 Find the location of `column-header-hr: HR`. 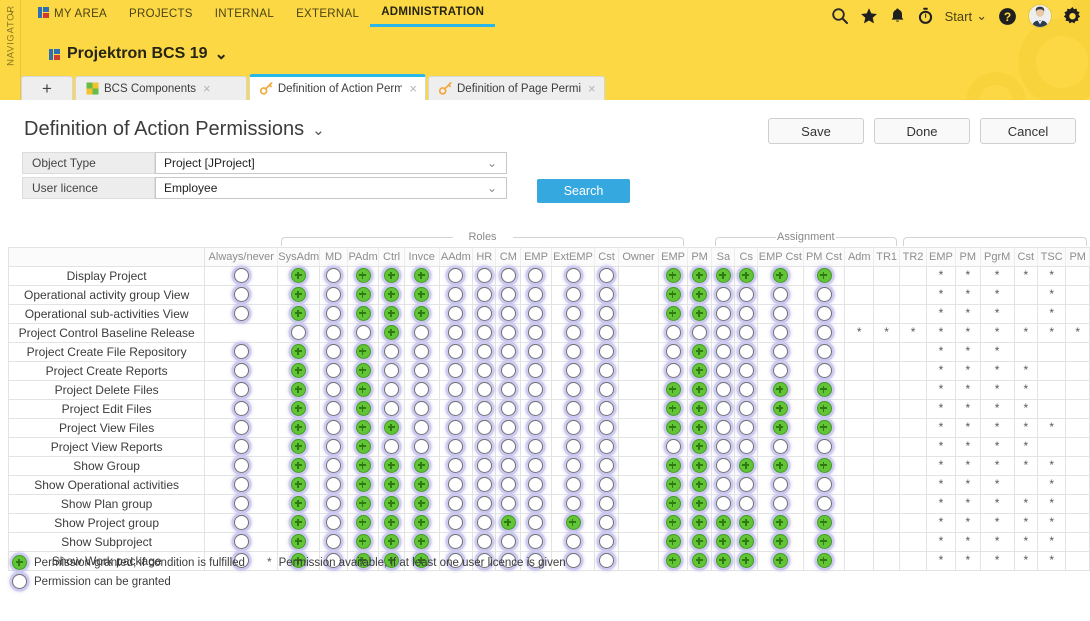

column-header-hr: HR is located at coordinates (484, 256).